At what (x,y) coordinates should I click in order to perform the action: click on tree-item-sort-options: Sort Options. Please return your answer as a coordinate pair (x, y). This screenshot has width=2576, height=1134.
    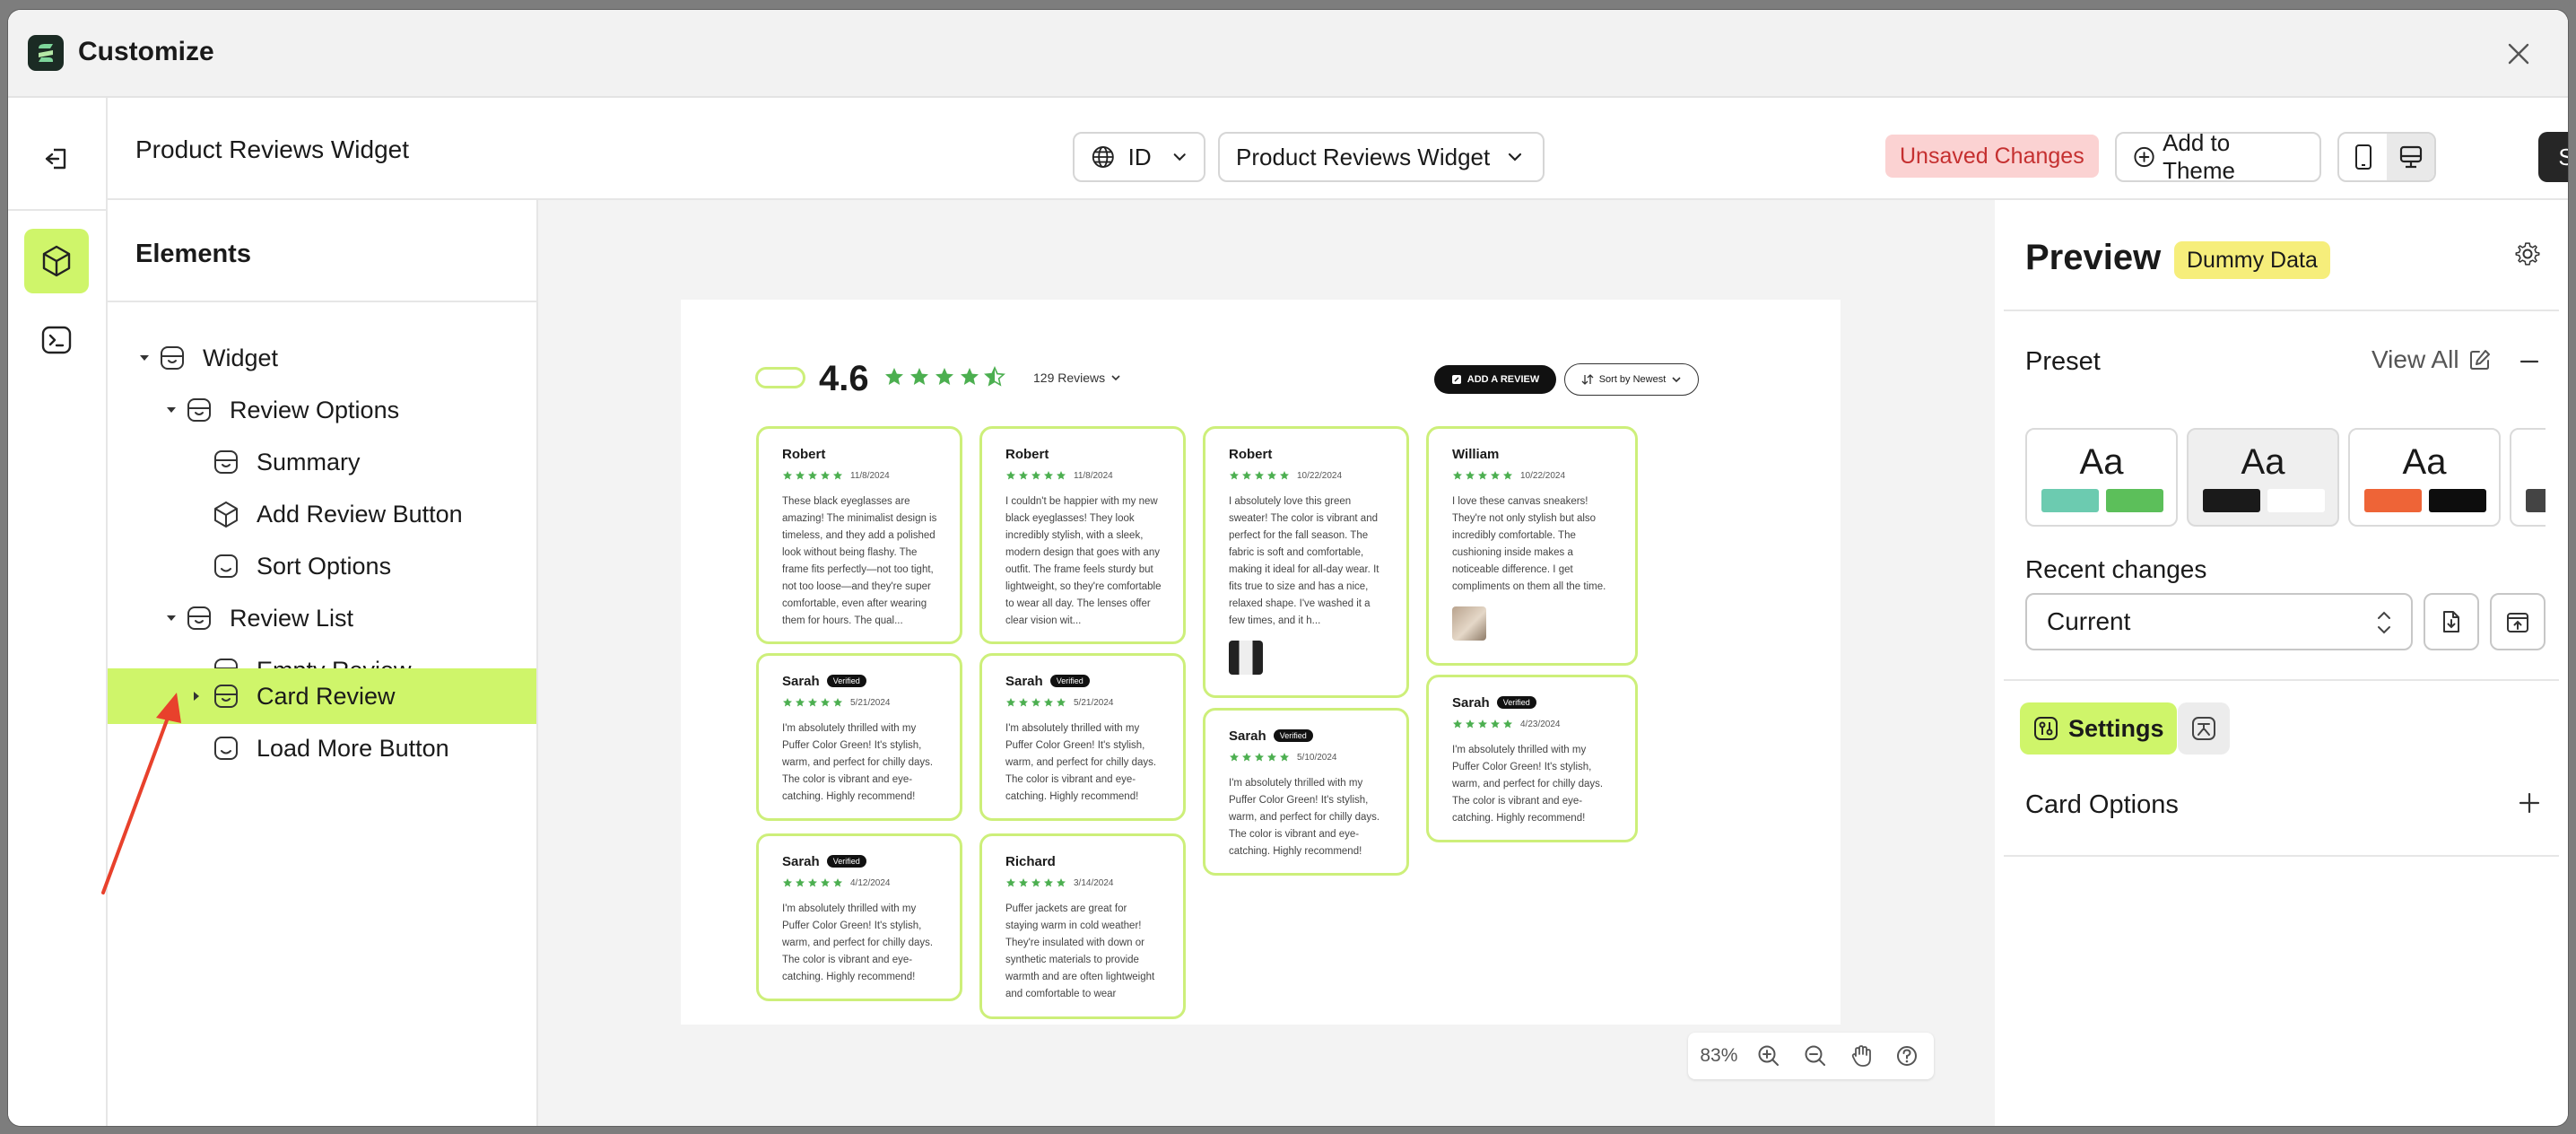
    Looking at the image, I should click on (322, 566).